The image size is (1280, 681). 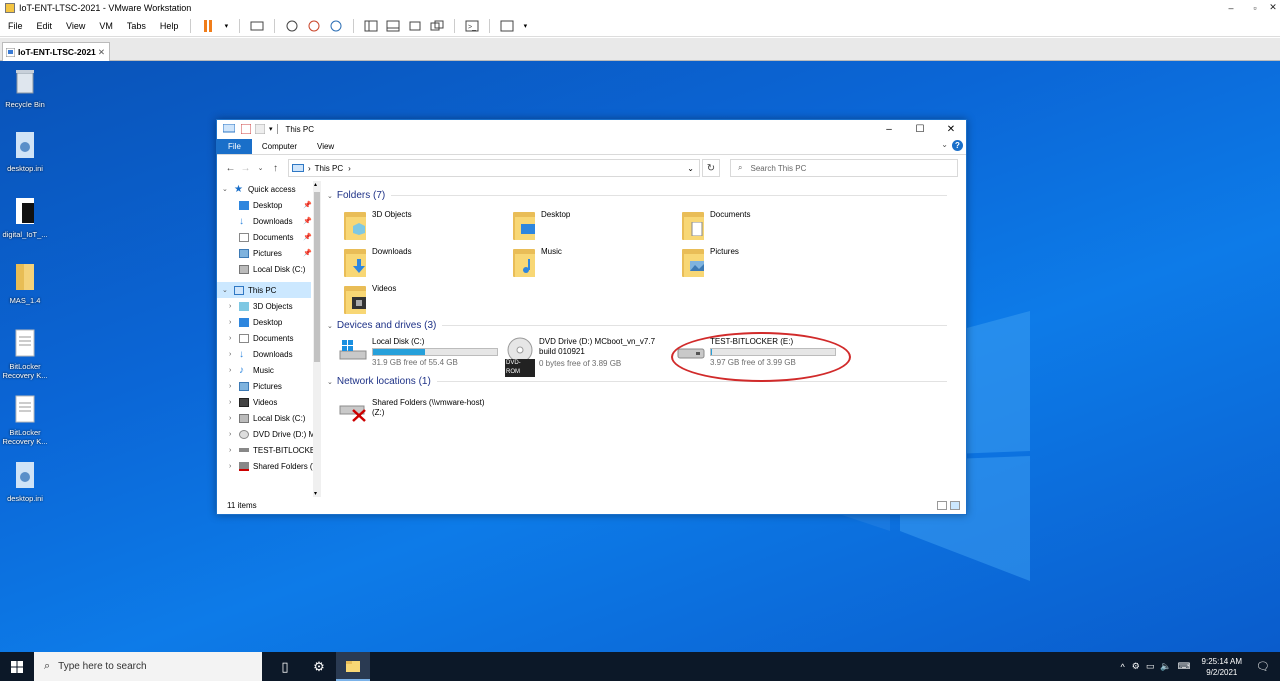 What do you see at coordinates (25, 88) in the screenshot?
I see `desktop-icon-recycle-bin: Recycle Bin` at bounding box center [25, 88].